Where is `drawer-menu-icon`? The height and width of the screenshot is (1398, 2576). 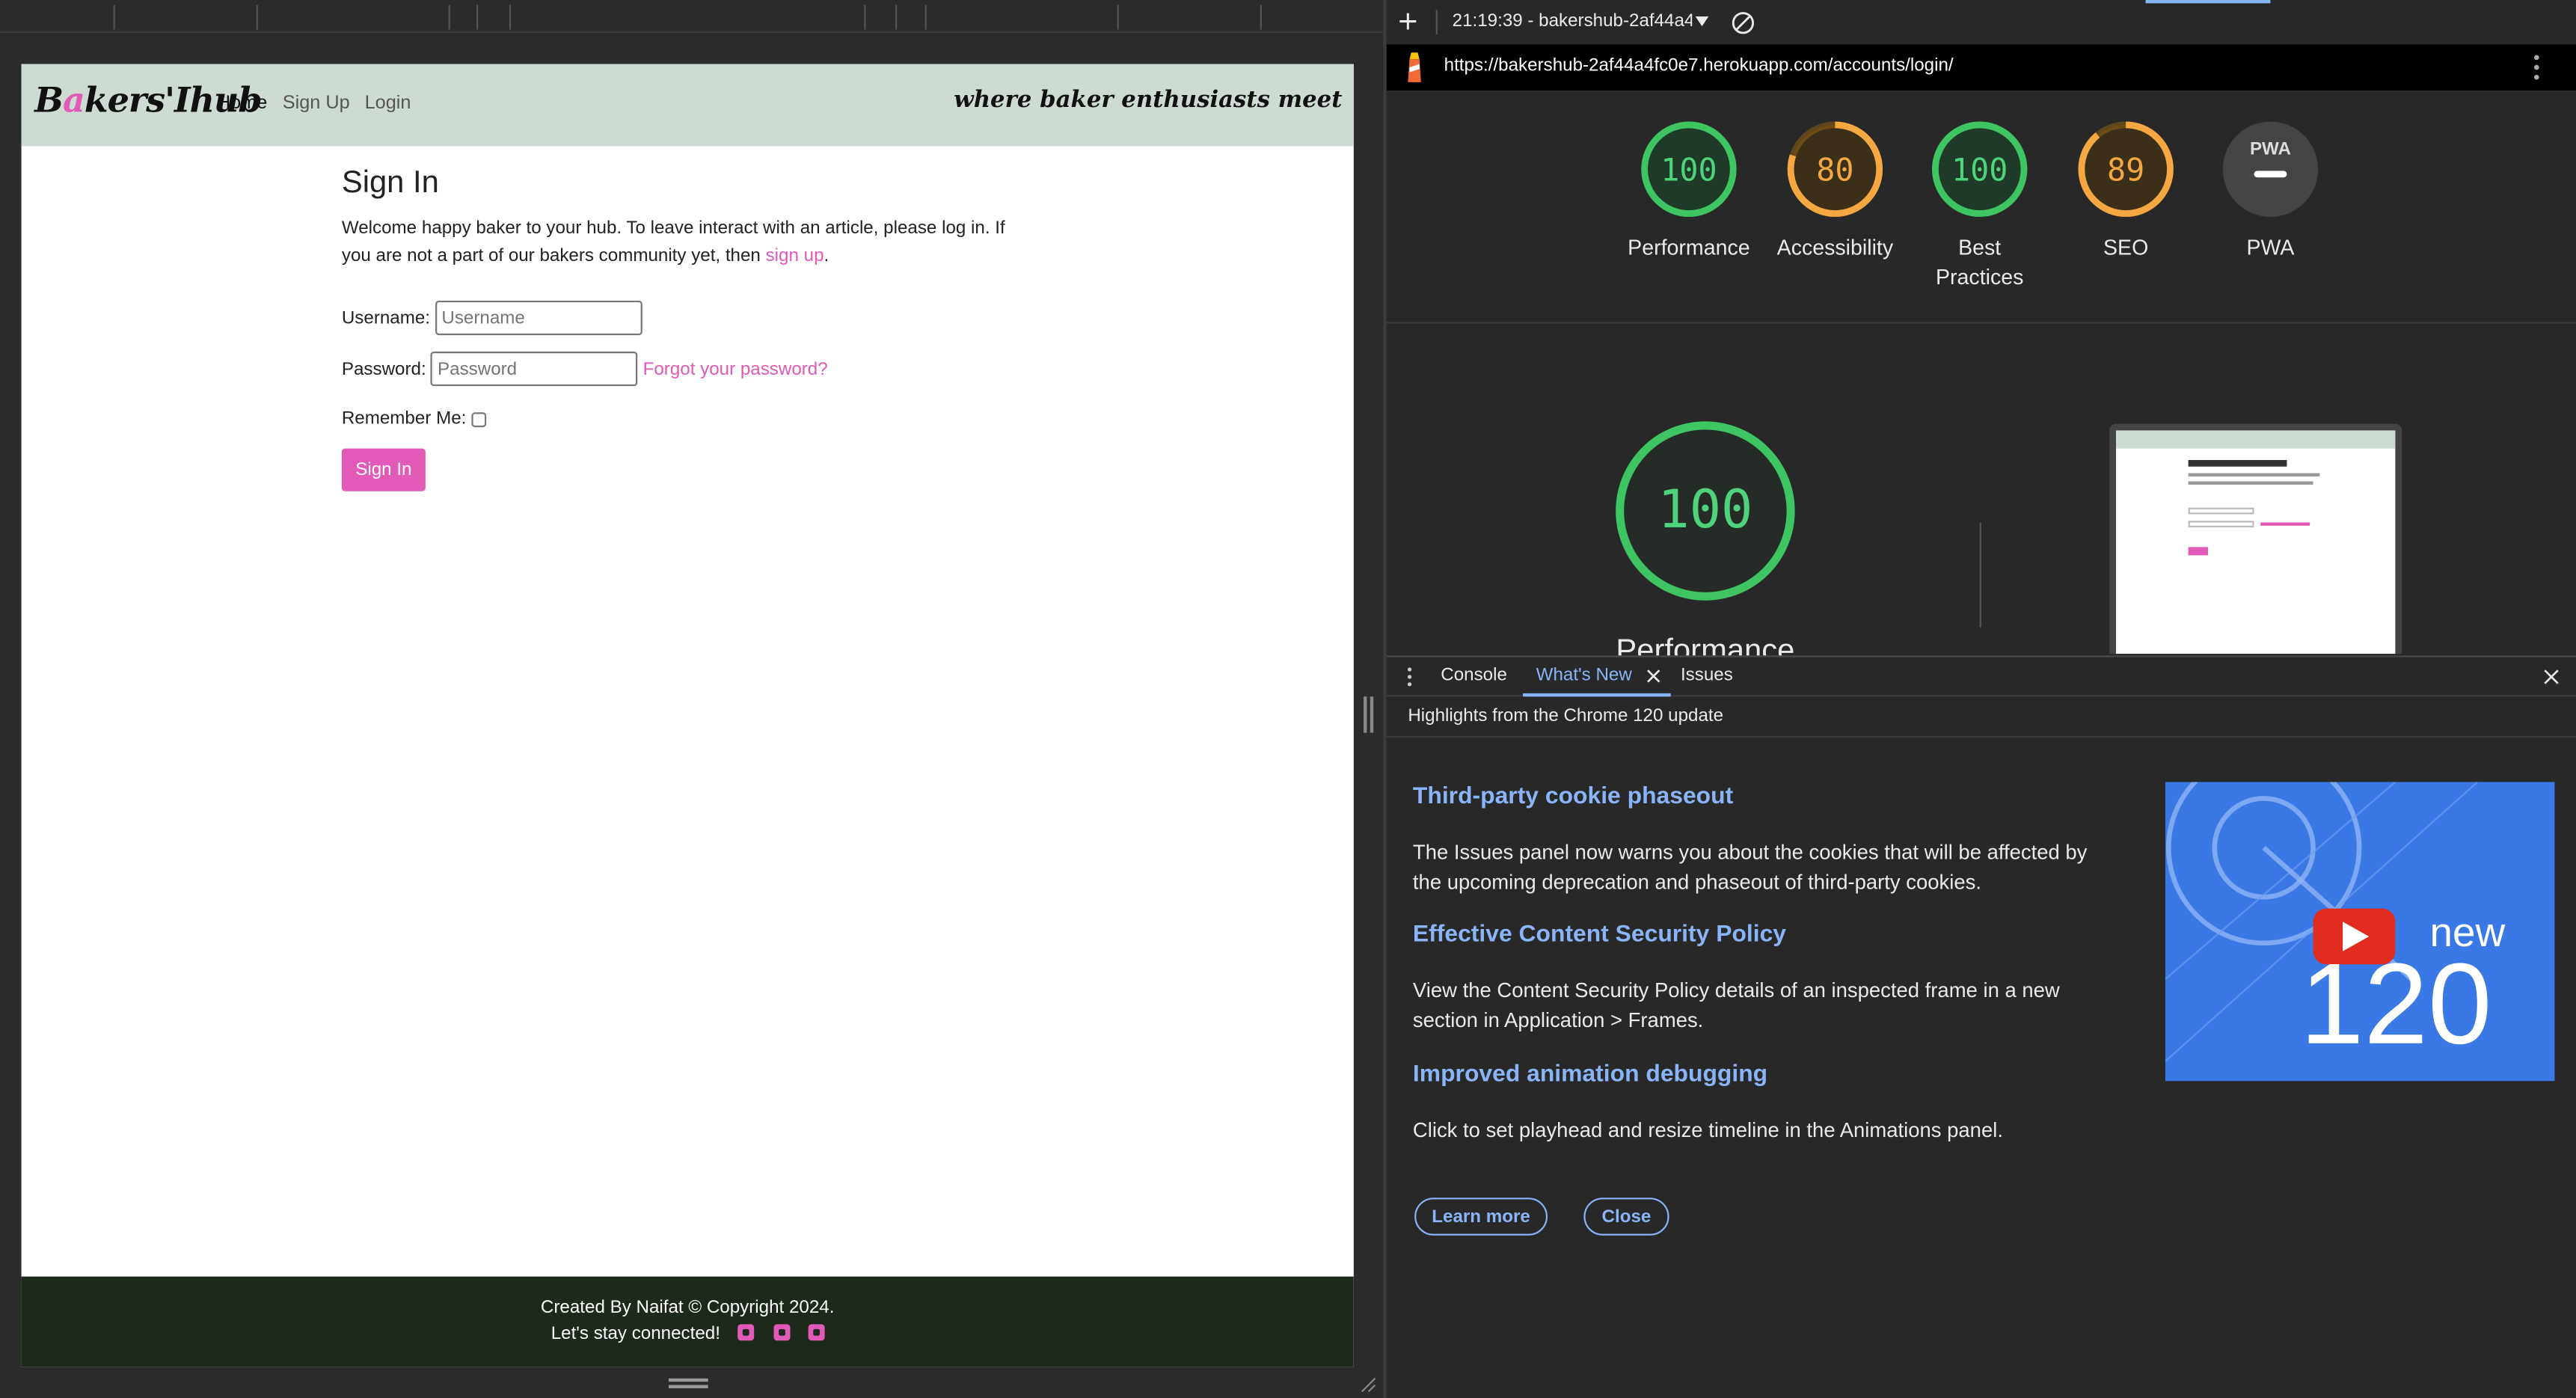 drawer-menu-icon is located at coordinates (1409, 677).